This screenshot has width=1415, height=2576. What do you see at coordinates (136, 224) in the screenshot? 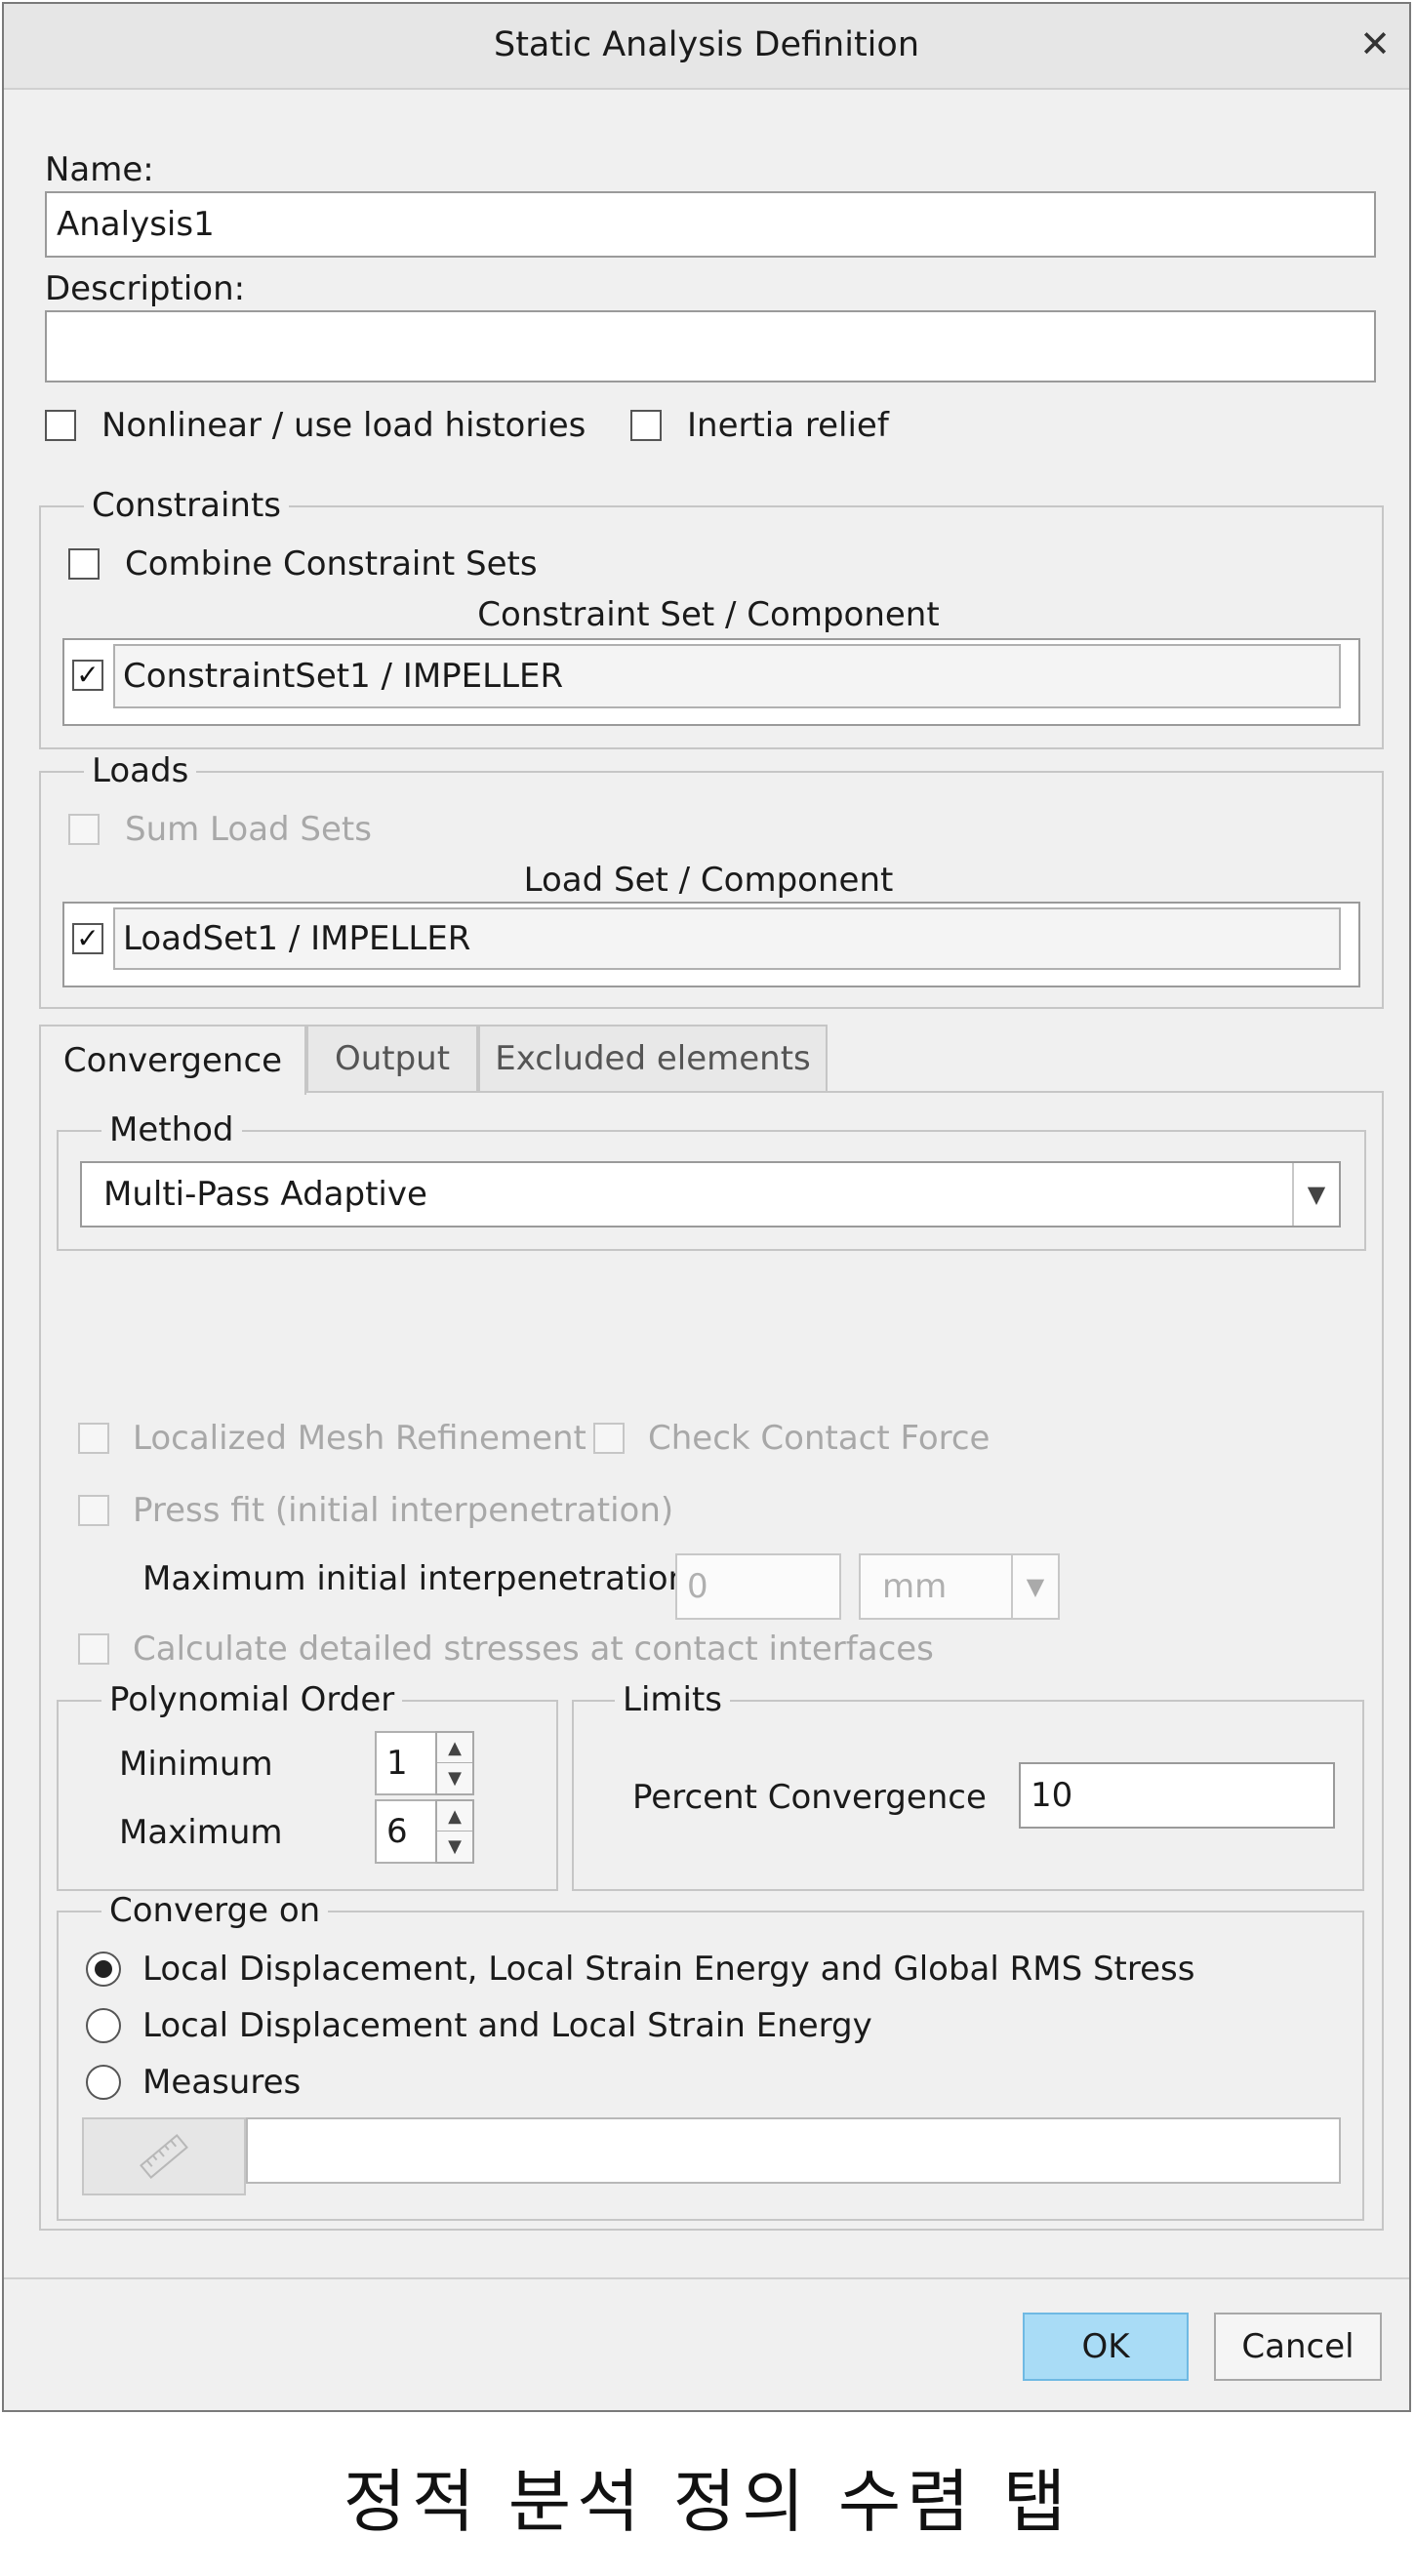
I see `name-value: Analysis1` at bounding box center [136, 224].